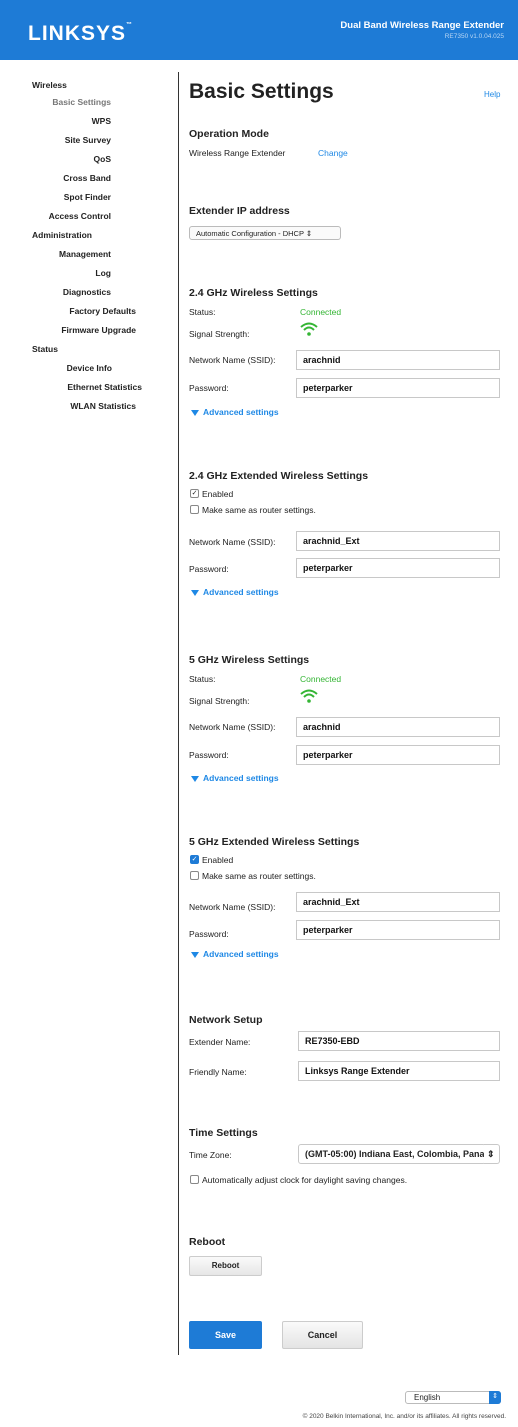 The height and width of the screenshot is (1427, 518). Describe the element at coordinates (398, 902) in the screenshot. I see `wl5ext-ssid-input: arachnid_Ext` at that location.